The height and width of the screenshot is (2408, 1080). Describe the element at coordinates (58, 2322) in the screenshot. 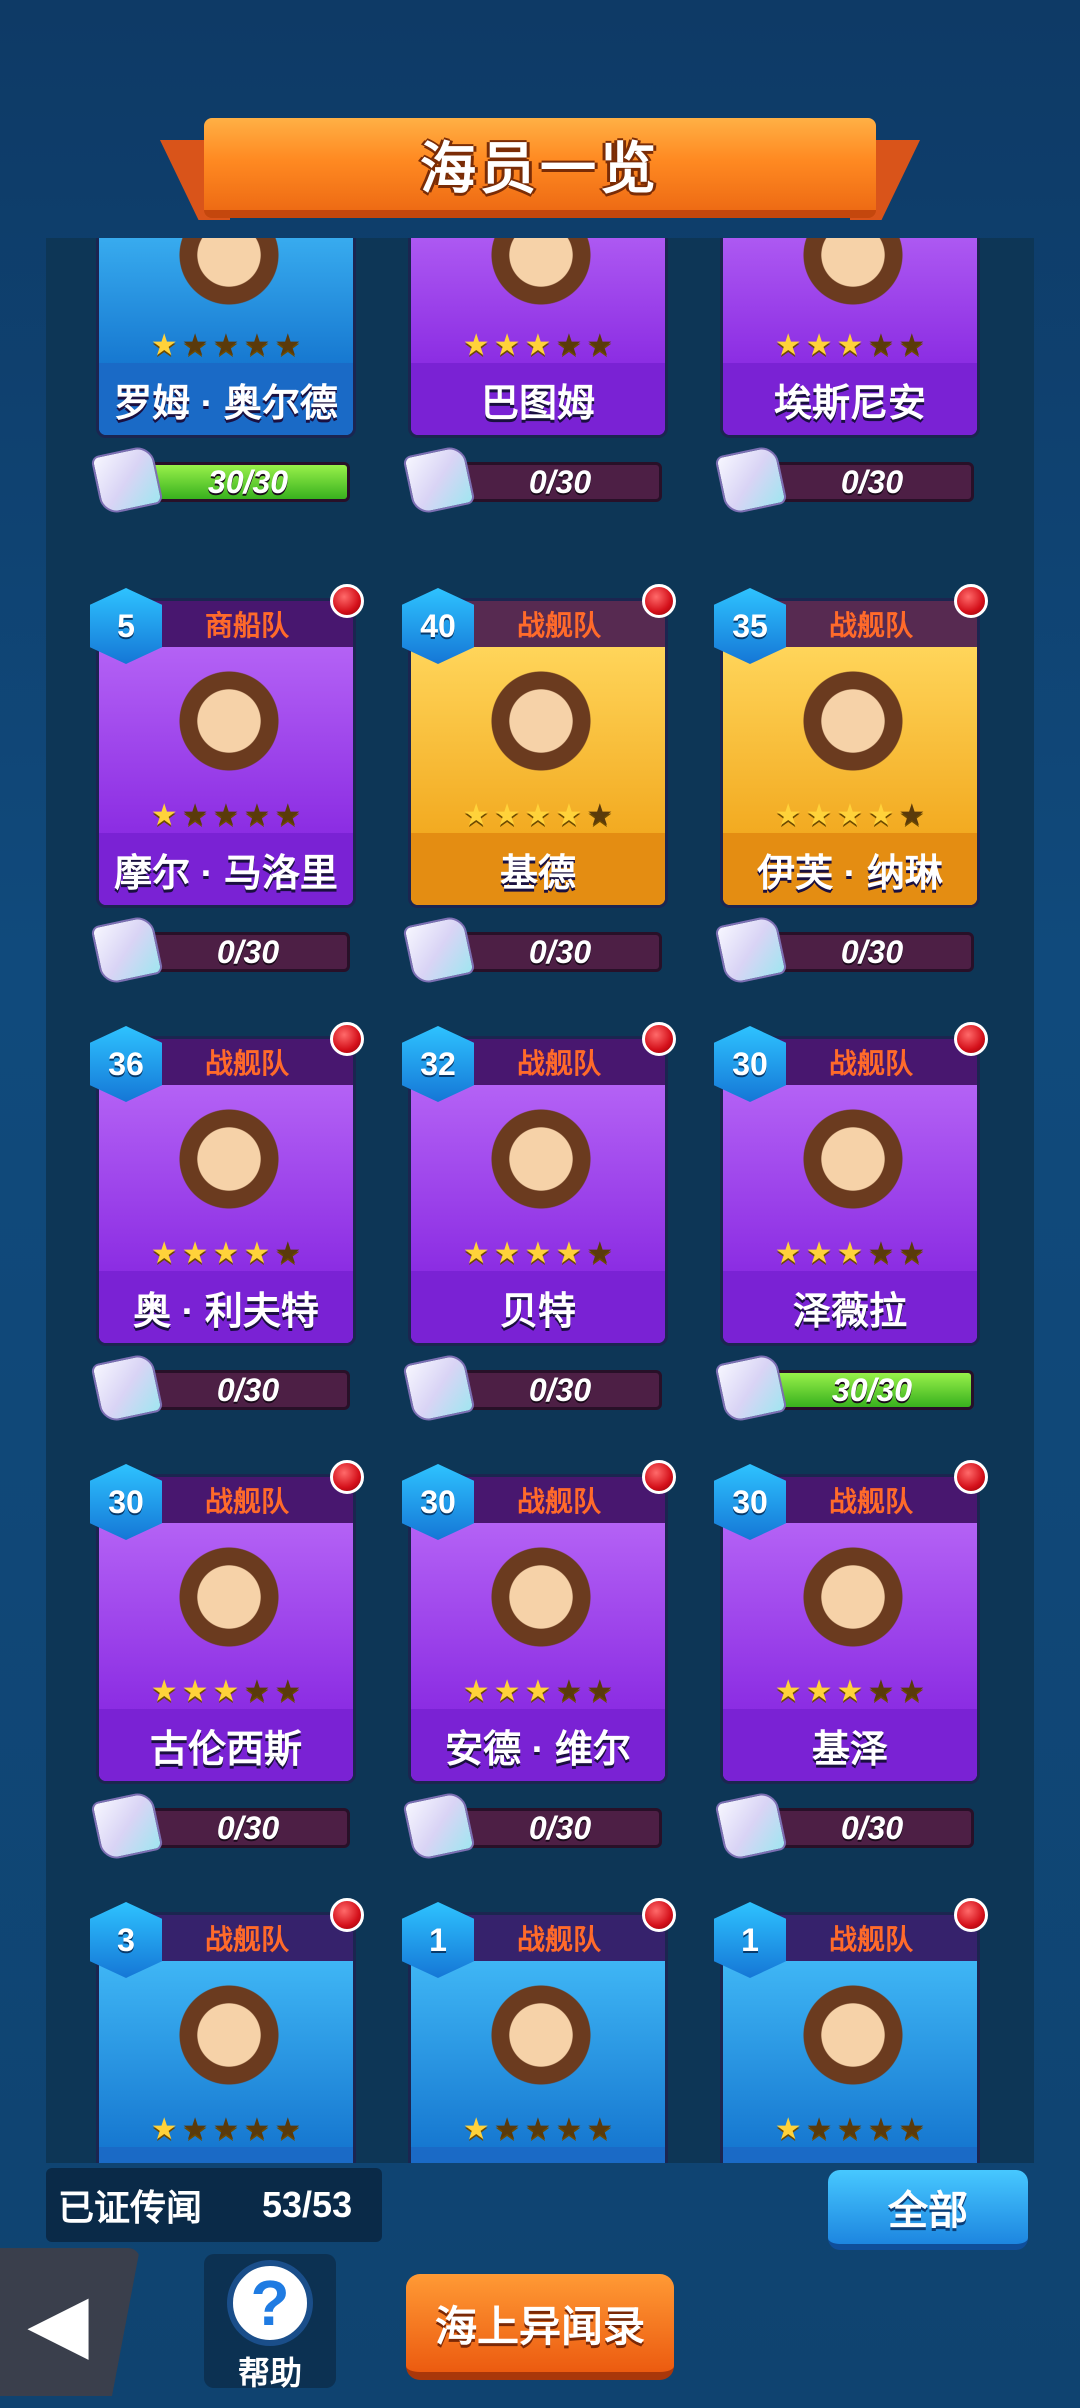

I see `back-arrow-icon: ◀` at that location.